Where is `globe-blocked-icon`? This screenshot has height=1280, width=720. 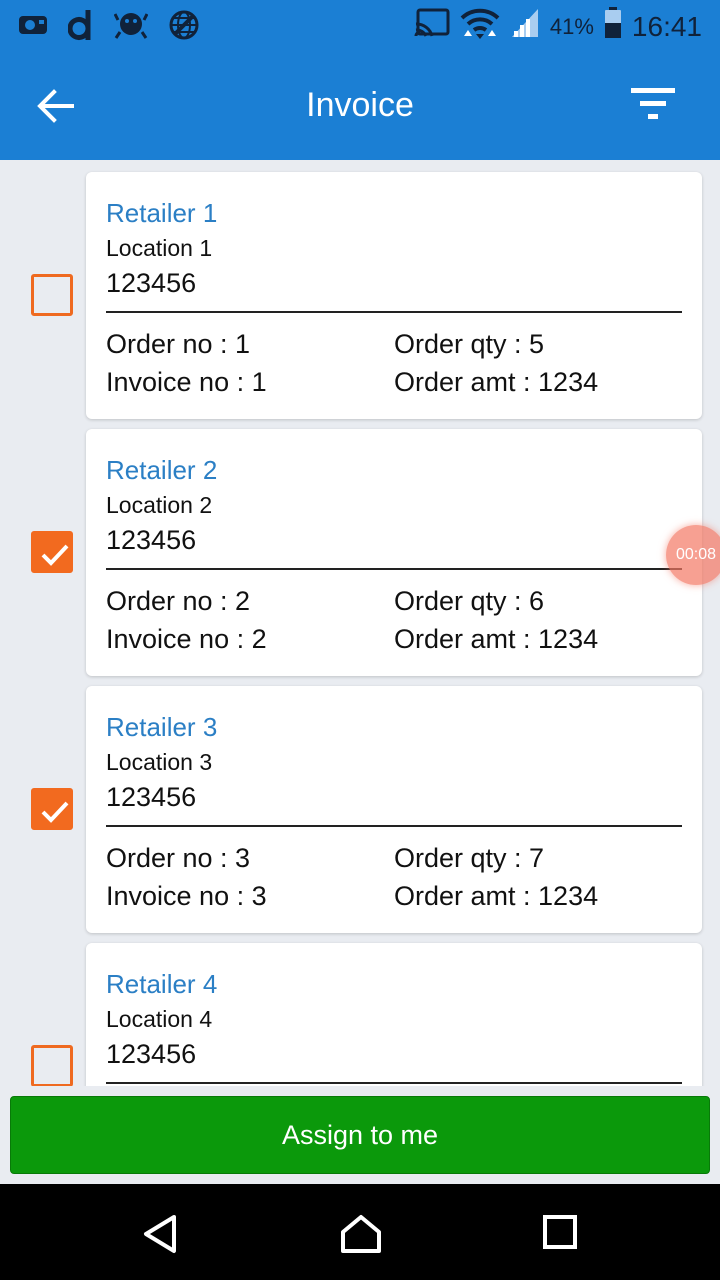
globe-blocked-icon is located at coordinates (184, 27).